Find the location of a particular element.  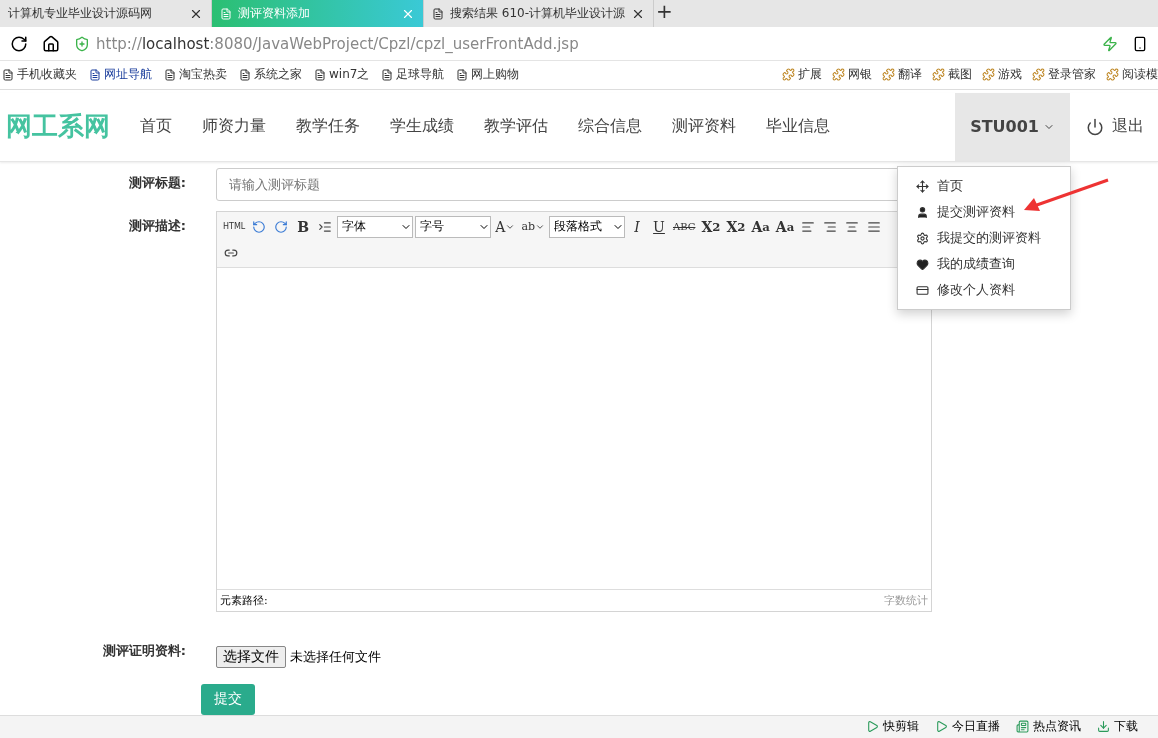

align-center-icon is located at coordinates (852, 226).